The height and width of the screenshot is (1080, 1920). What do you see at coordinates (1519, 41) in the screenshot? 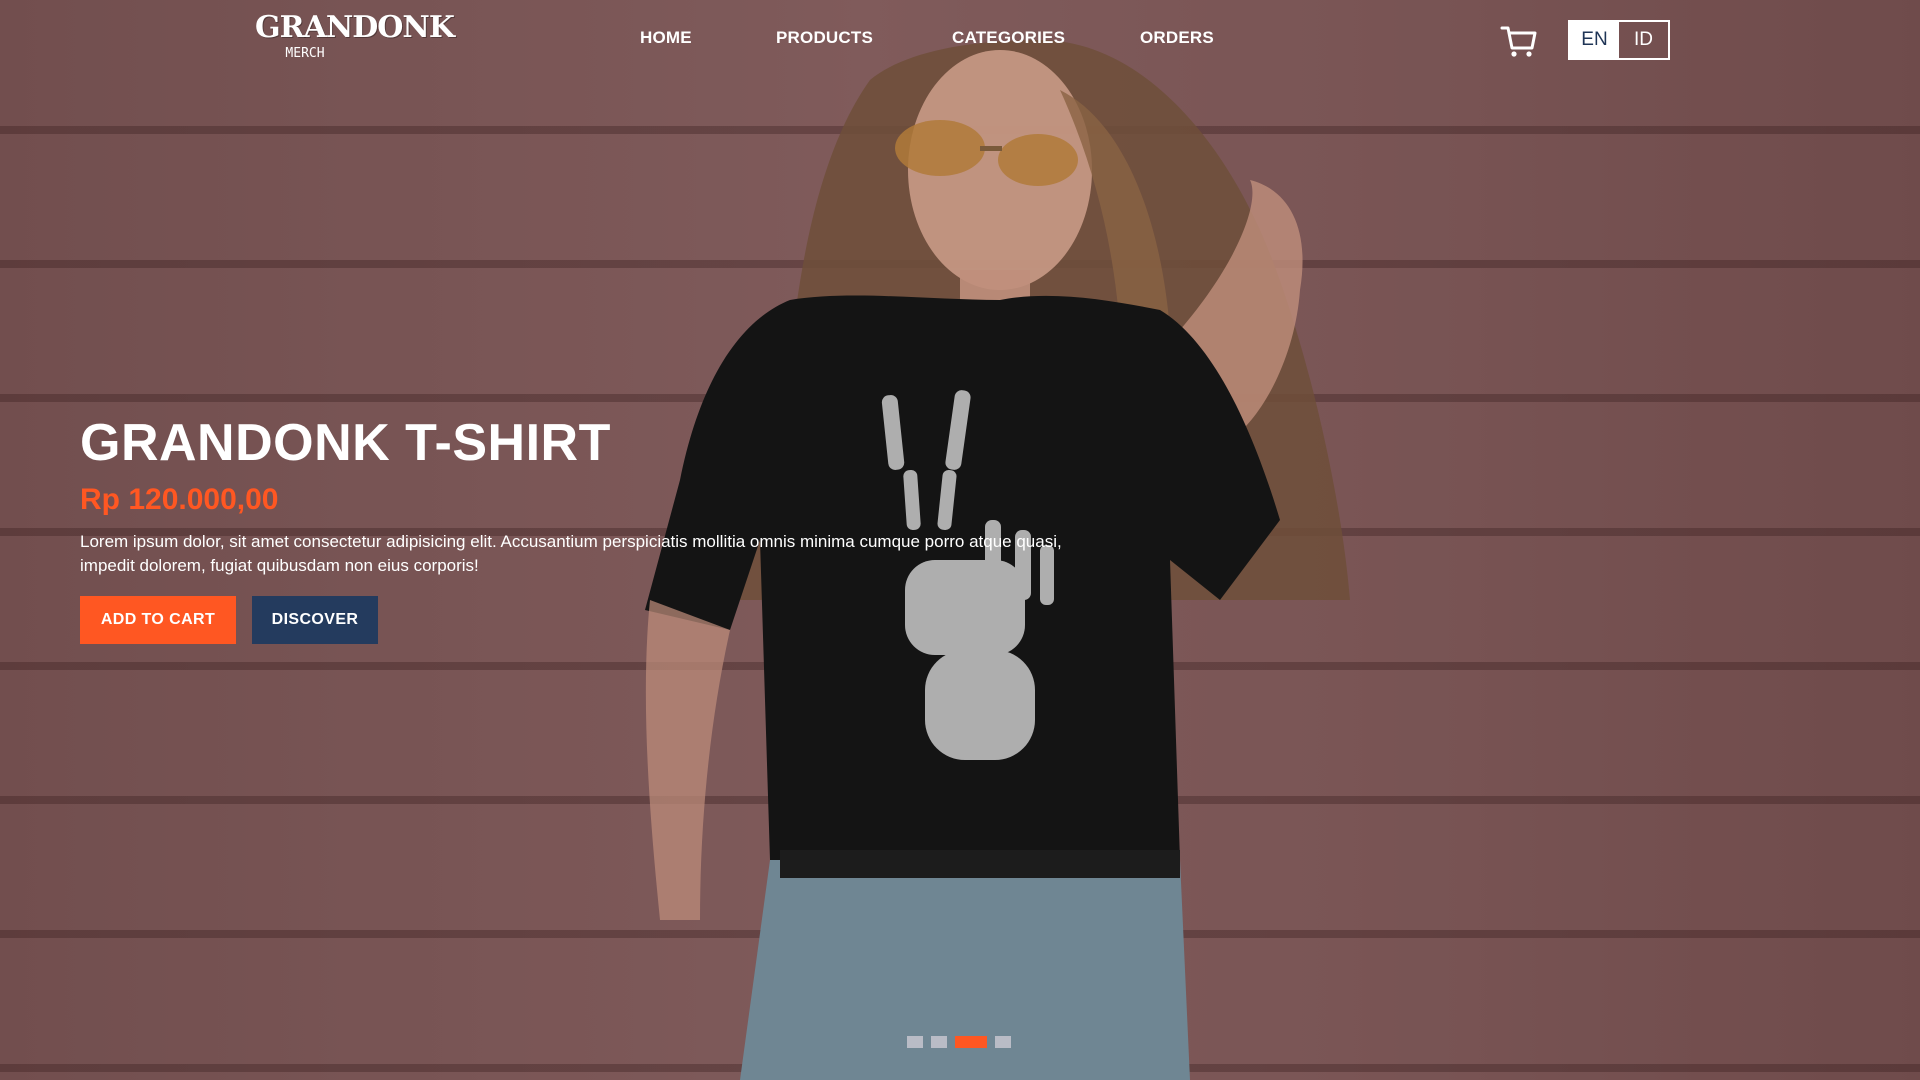
I see `cart-icon` at bounding box center [1519, 41].